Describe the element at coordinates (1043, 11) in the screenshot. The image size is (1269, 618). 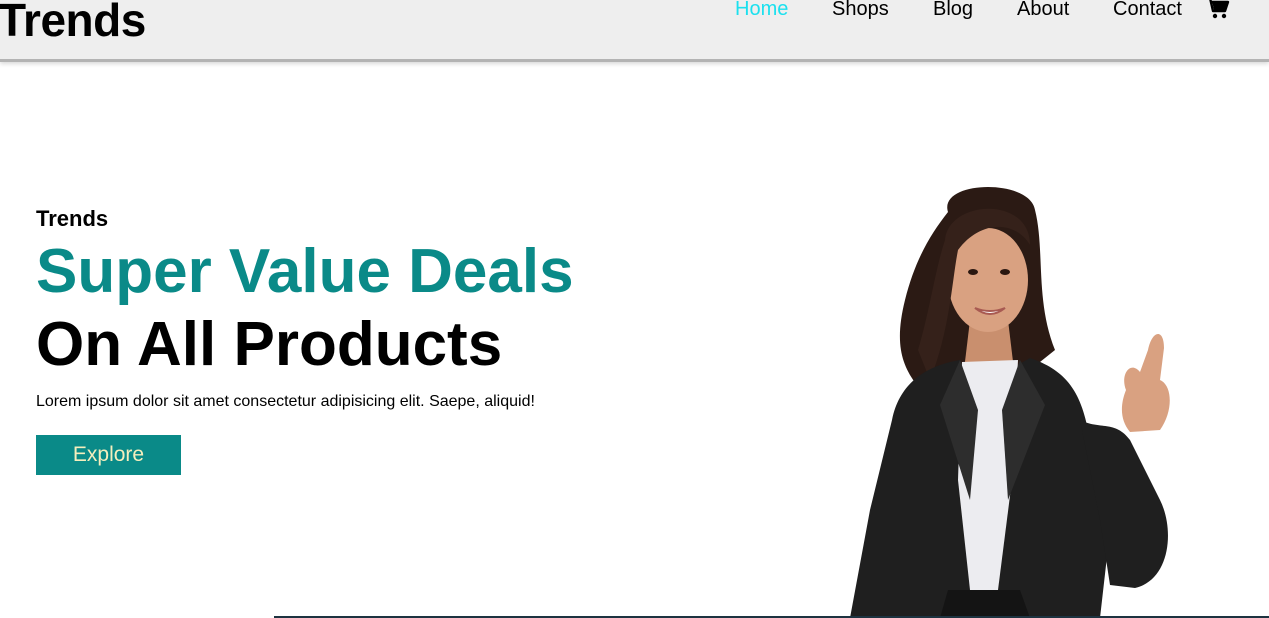
I see `nav-link-about: About` at that location.